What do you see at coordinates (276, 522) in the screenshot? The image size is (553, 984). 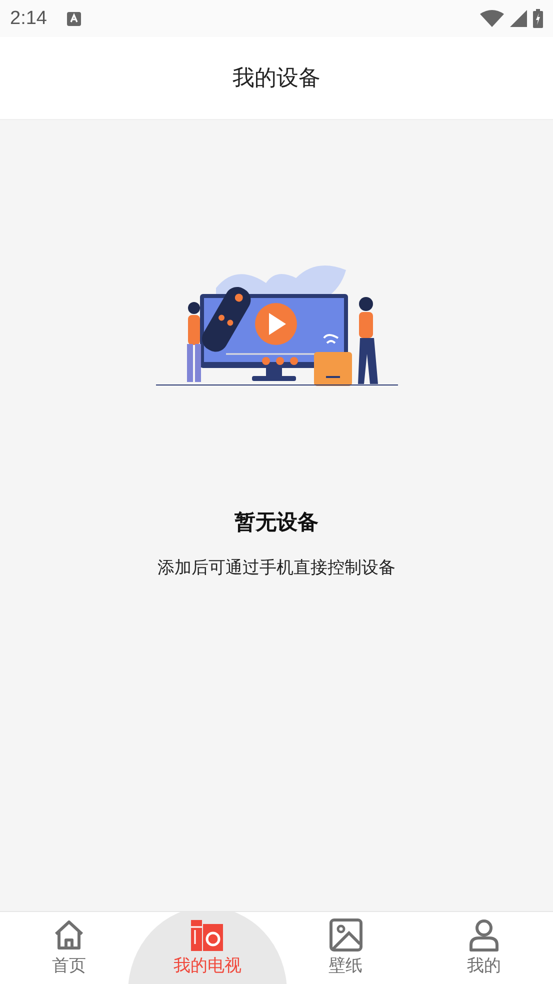 I see `empty-state-title: 暂无设备` at bounding box center [276, 522].